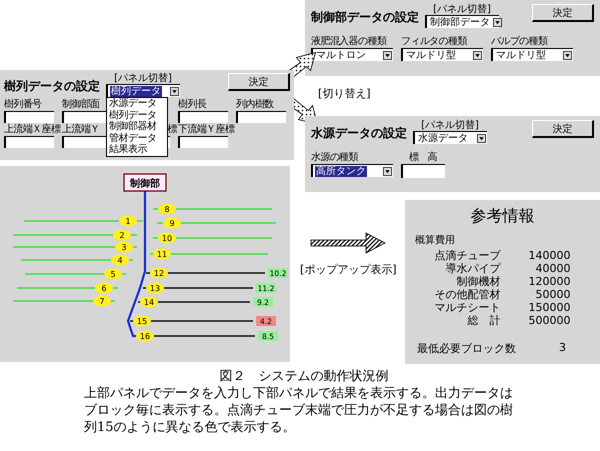 The height and width of the screenshot is (451, 600). I want to click on section-label: 概算費用, so click(435, 240).